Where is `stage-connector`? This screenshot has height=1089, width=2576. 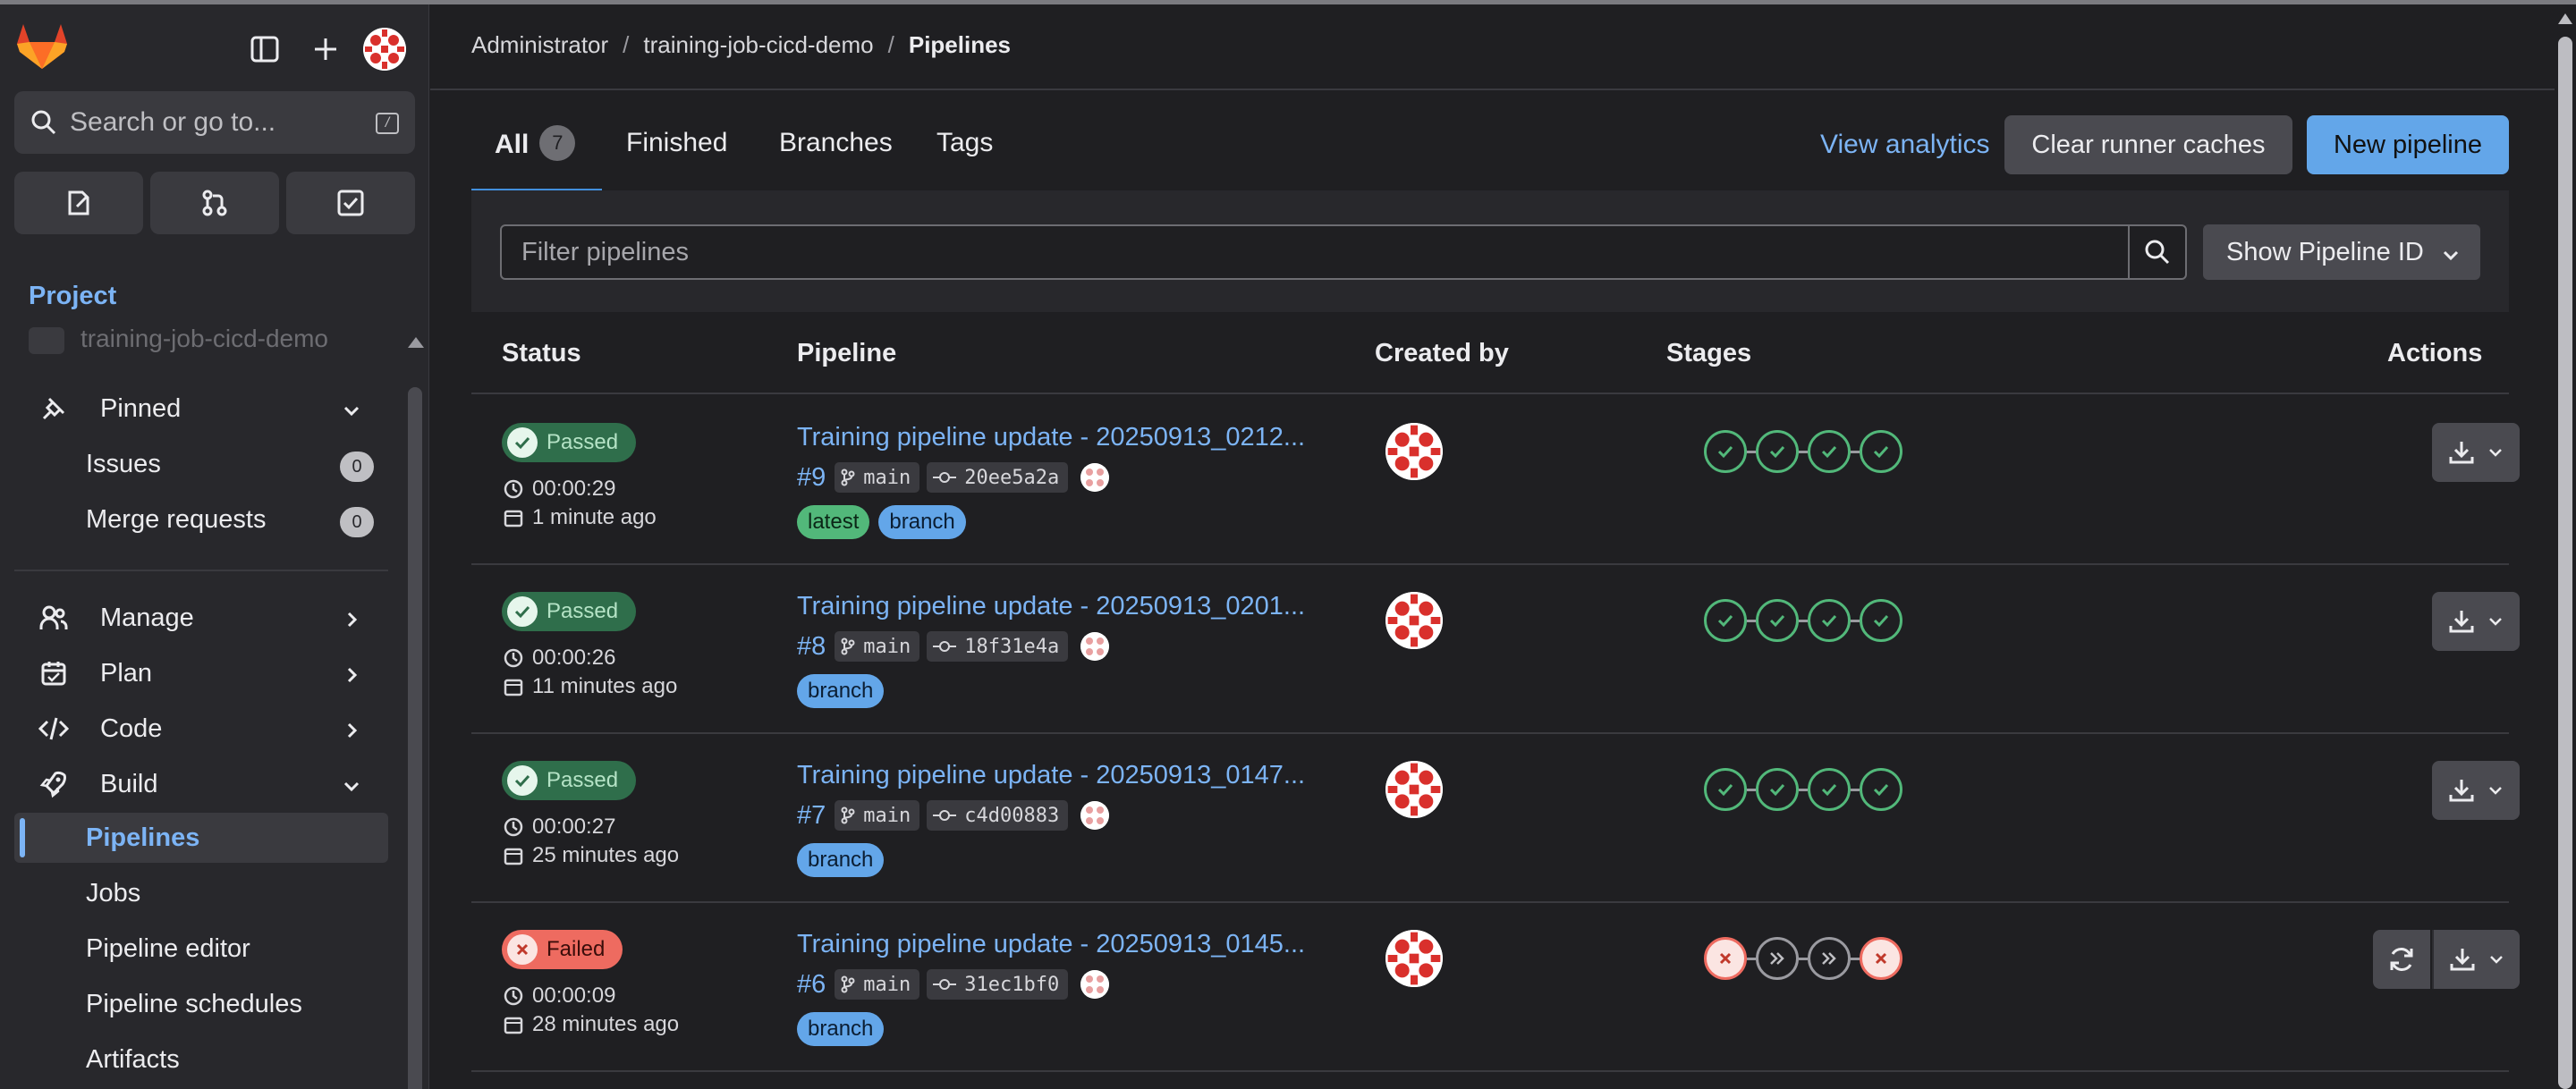
stage-connector is located at coordinates (1855, 958).